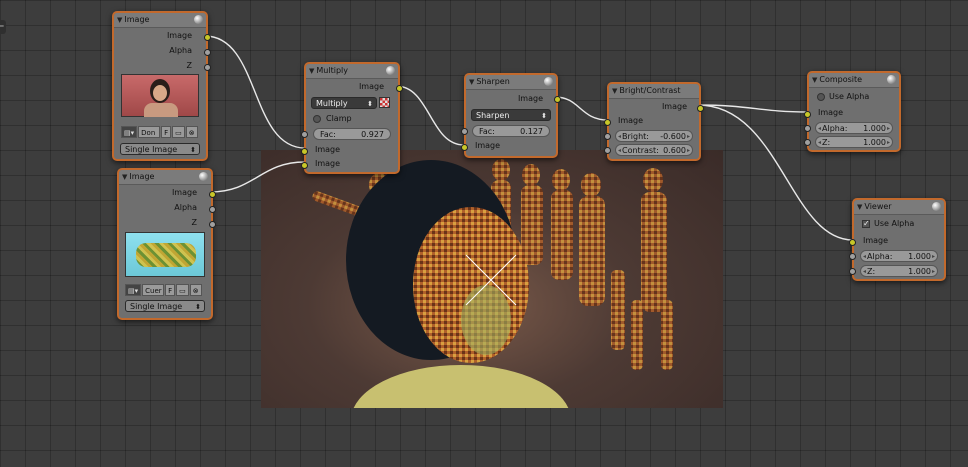 The image size is (968, 467). I want to click on use-alpha-toggle, so click(384, 102).